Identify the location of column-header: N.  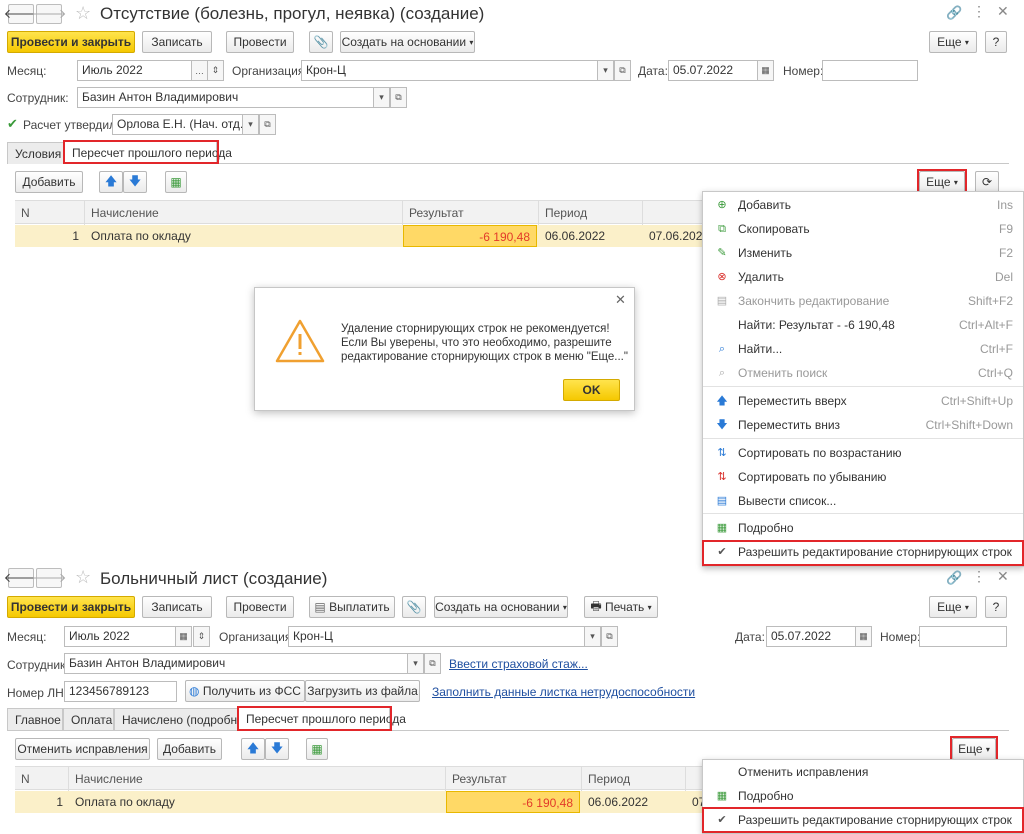
(42, 779).